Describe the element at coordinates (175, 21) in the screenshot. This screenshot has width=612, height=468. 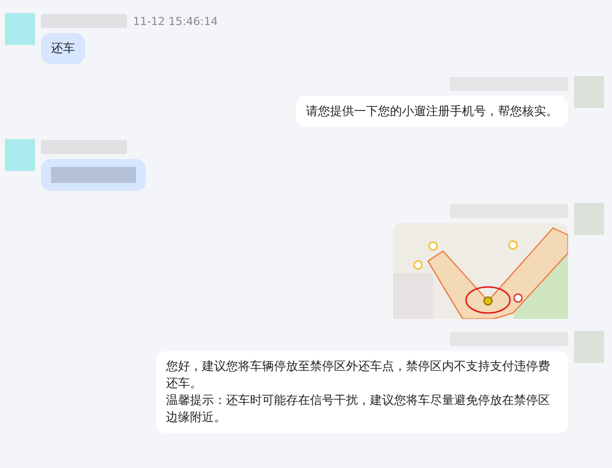
I see `message-time: 11-12 15:46:14` at that location.